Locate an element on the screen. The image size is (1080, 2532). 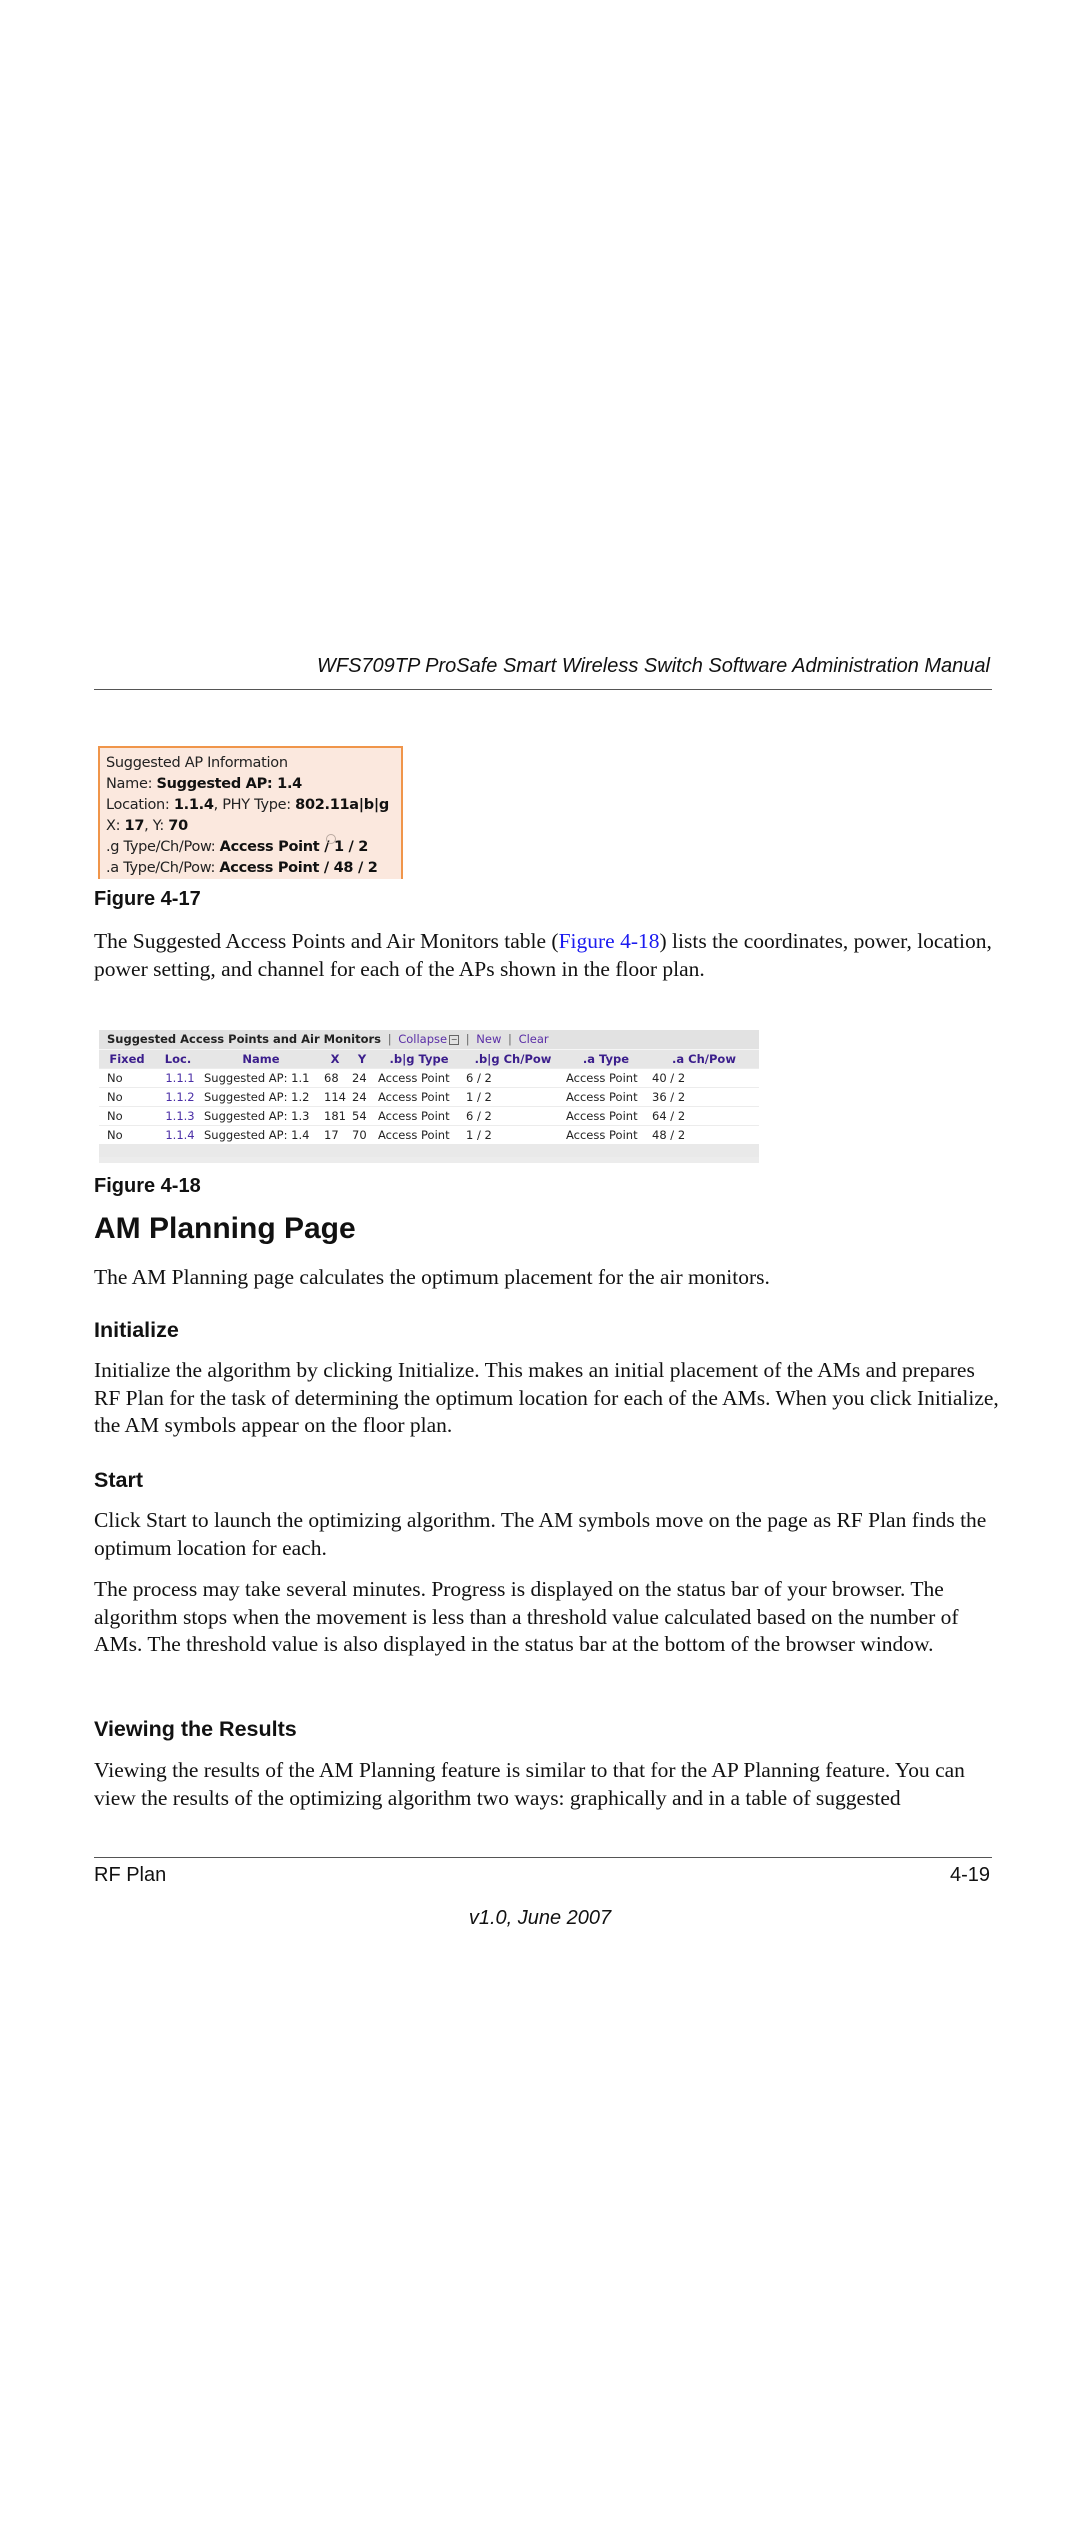
phy-type-value: 802.11a|b|g is located at coordinates (342, 805).